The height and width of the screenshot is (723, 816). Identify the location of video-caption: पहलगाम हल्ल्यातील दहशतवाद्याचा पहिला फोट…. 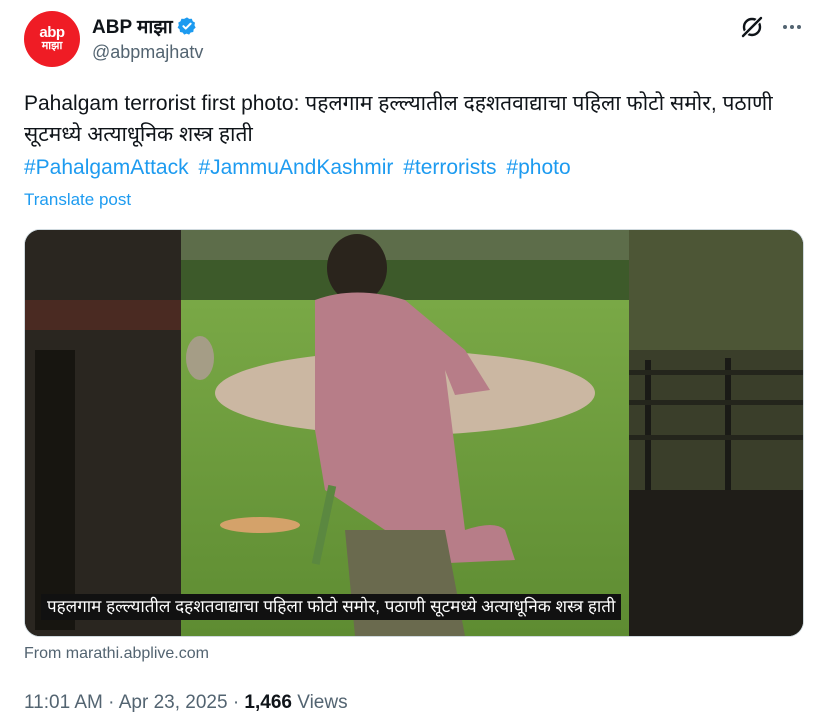
(331, 607).